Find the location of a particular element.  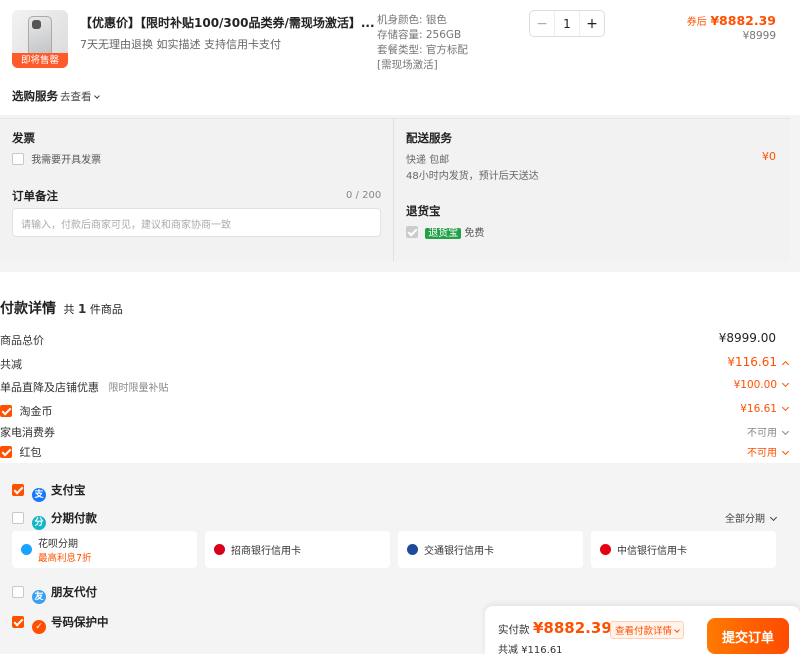

return-insurance-checkbox is located at coordinates (412, 232).